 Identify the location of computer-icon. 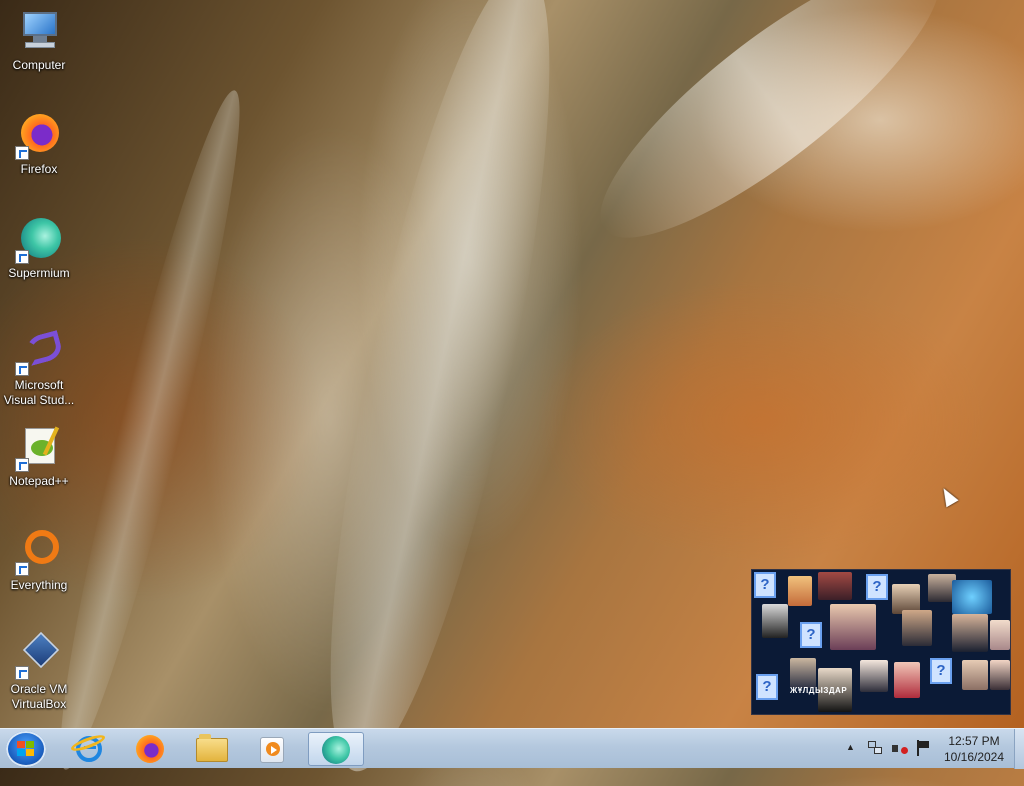
(39, 32).